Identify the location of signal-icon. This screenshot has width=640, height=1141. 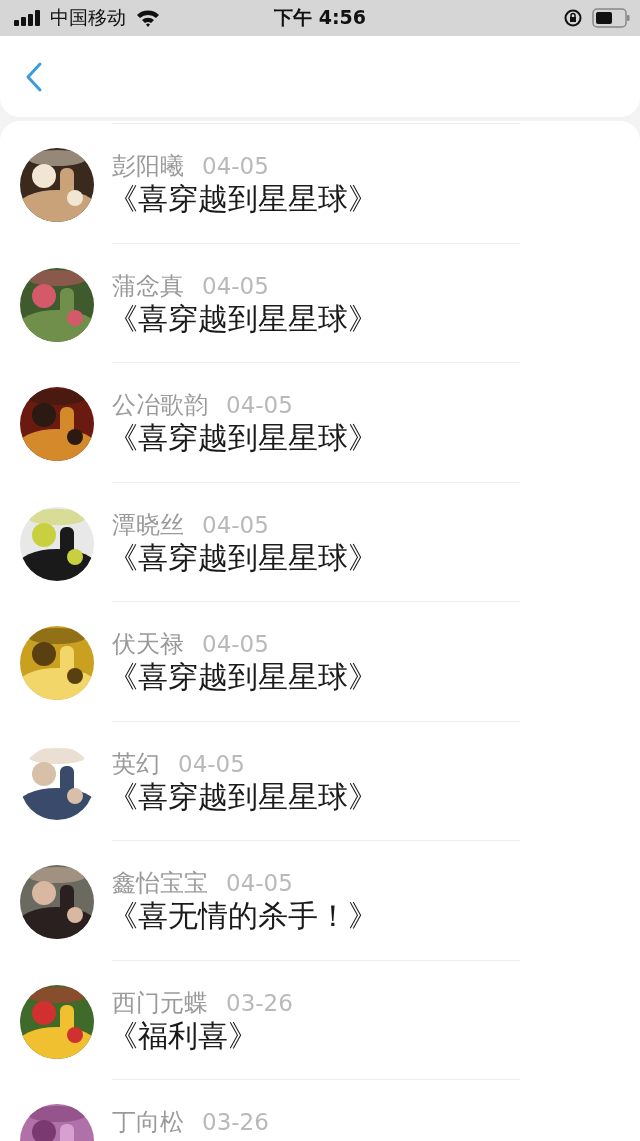
(28, 18).